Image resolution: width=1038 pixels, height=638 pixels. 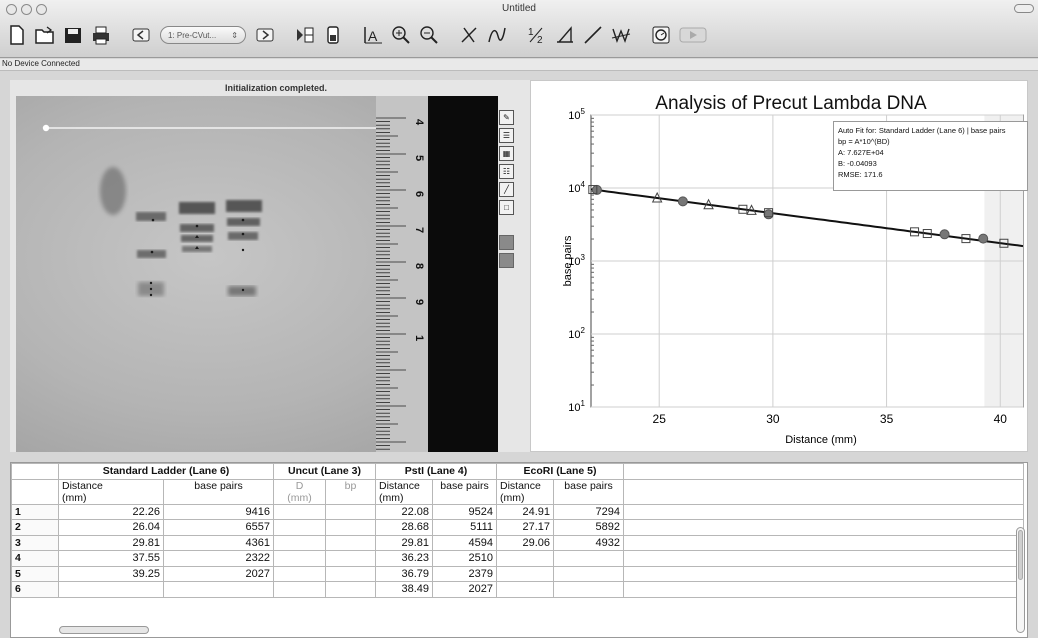 I want to click on select-region-icon: □, so click(x=506, y=207).